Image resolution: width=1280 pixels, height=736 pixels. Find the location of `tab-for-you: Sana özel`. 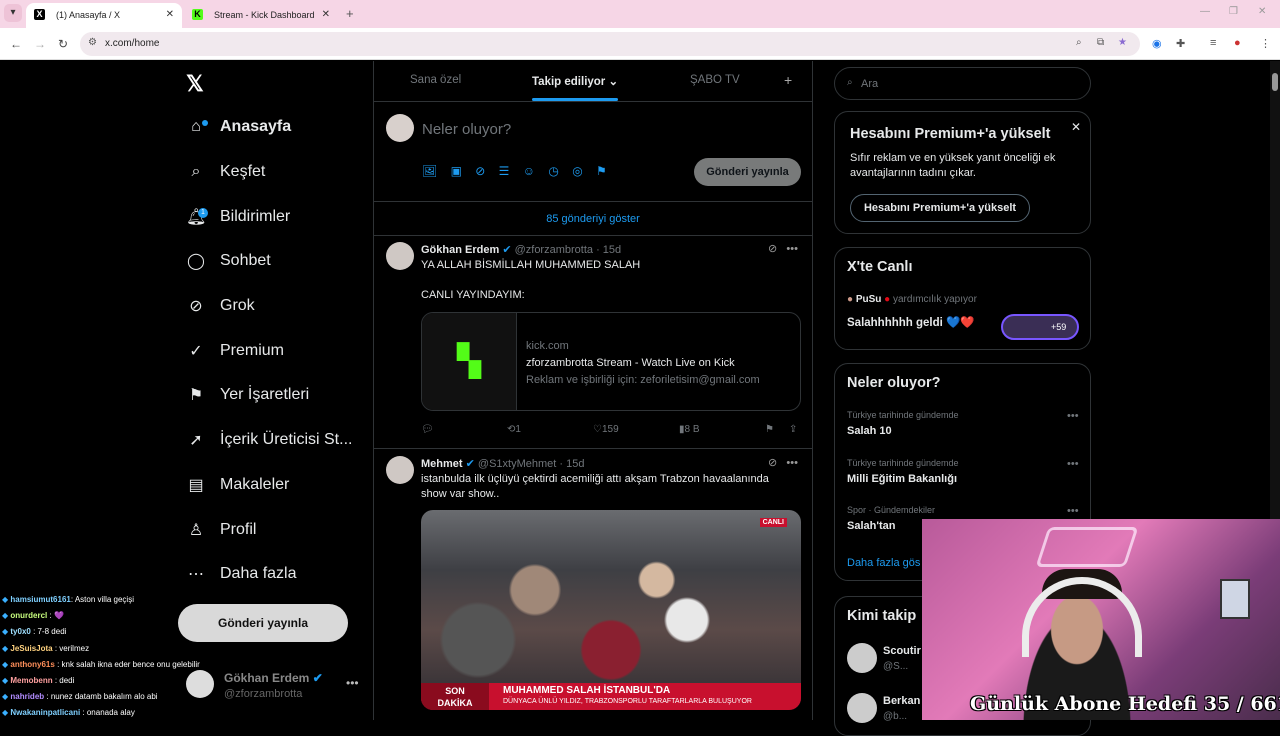

tab-for-you: Sana özel is located at coordinates (435, 80).